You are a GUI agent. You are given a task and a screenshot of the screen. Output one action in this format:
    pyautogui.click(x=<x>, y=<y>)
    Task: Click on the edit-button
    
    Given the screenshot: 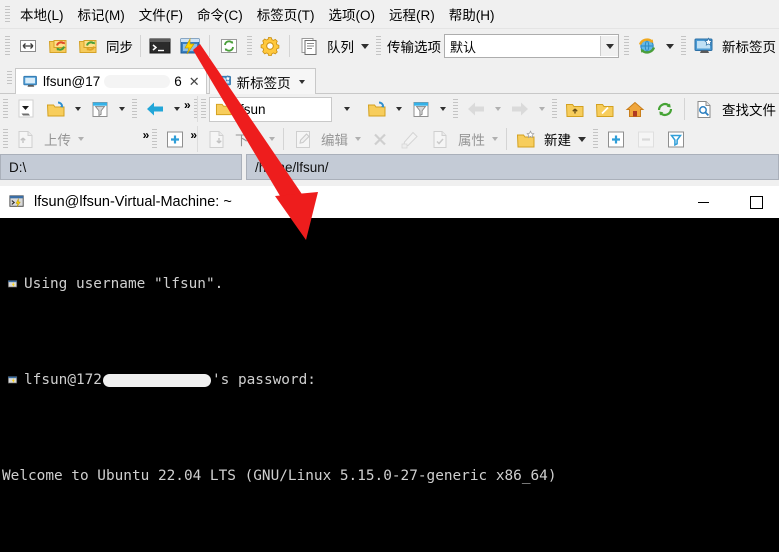 What is the action you would take?
    pyautogui.click(x=303, y=139)
    